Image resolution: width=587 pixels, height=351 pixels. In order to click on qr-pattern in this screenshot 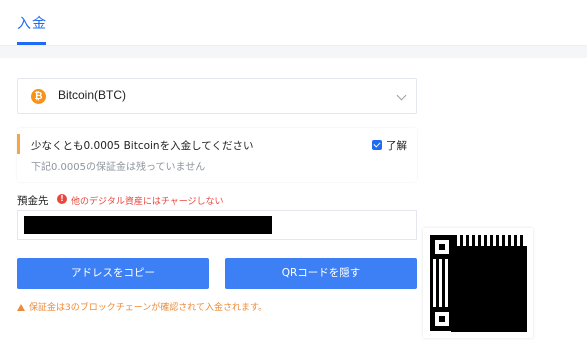, I will do `click(478, 283)`.